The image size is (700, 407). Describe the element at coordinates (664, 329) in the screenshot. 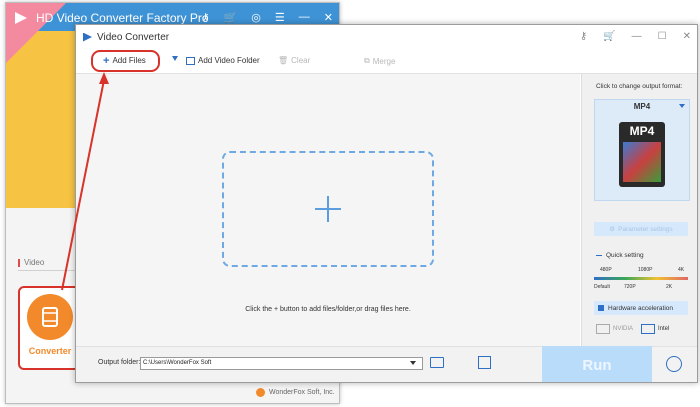

I see `intel-label: Intel` at that location.